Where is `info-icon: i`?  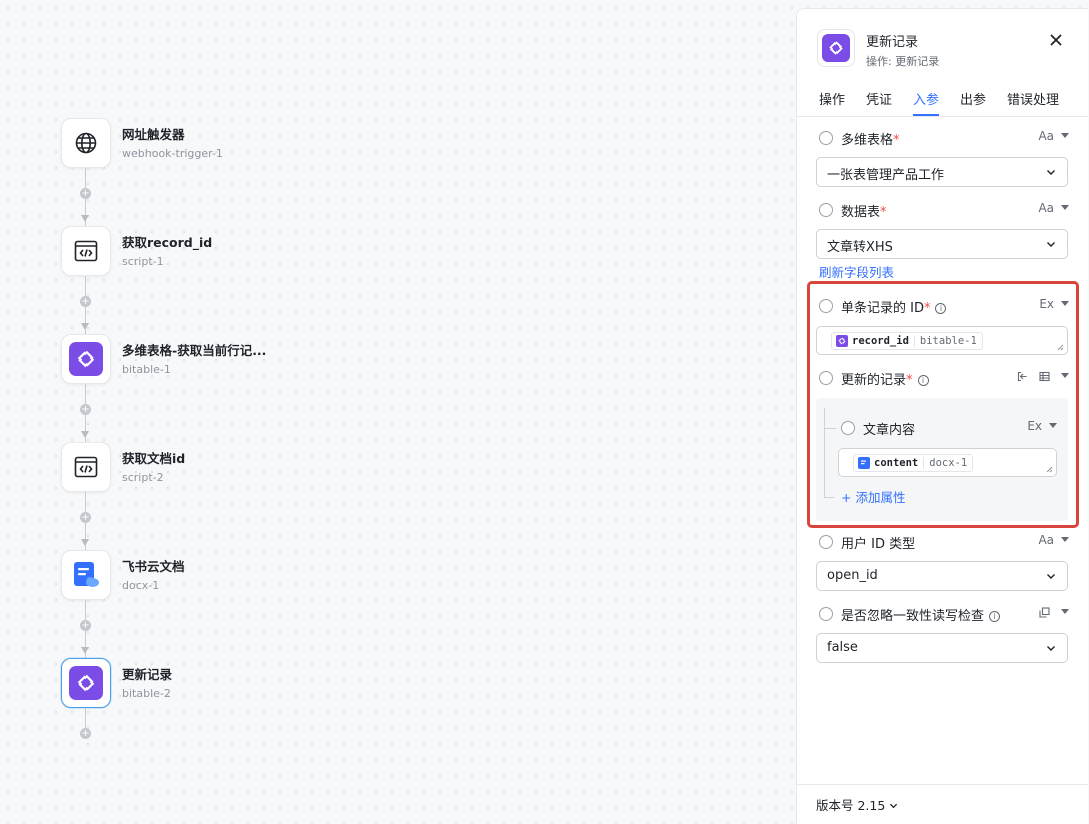 info-icon: i is located at coordinates (923, 380).